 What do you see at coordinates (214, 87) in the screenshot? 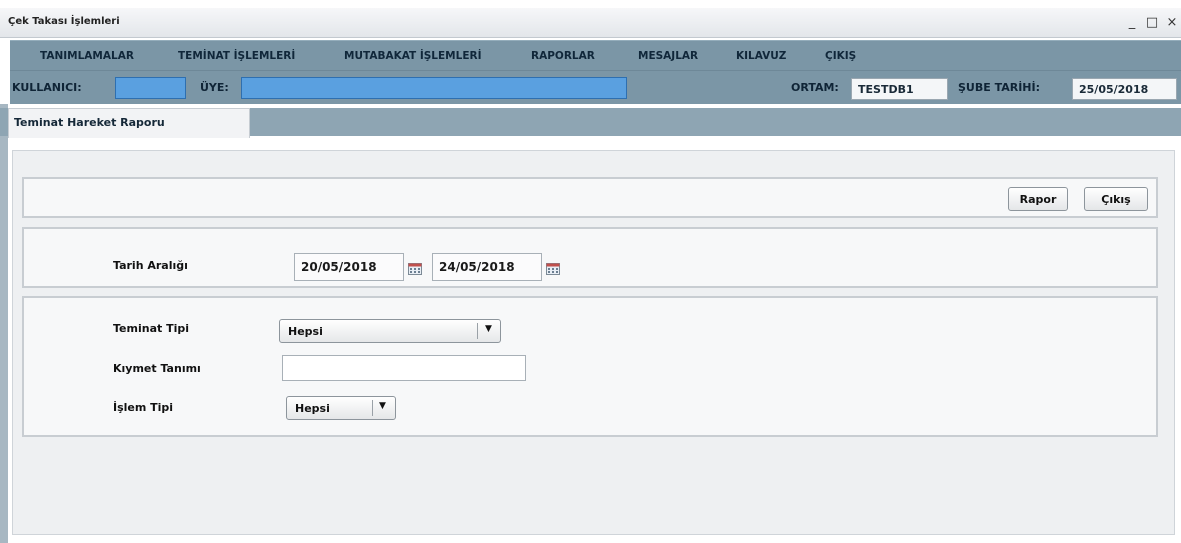
I see `member-label: ÜYE:` at bounding box center [214, 87].